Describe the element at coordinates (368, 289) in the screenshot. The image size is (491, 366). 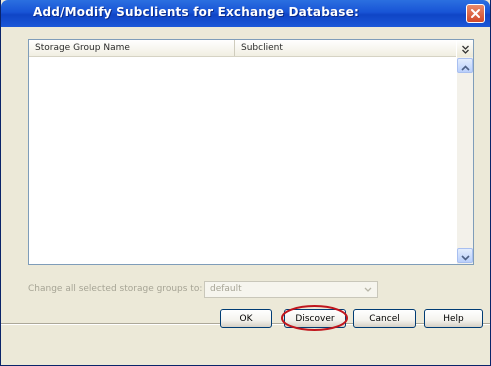
I see `chevron-down-icon` at that location.